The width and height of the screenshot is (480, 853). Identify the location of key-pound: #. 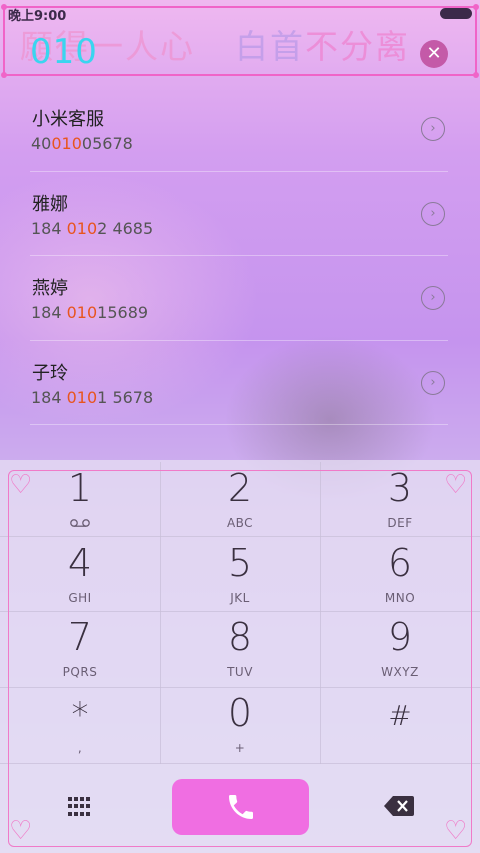
(400, 725).